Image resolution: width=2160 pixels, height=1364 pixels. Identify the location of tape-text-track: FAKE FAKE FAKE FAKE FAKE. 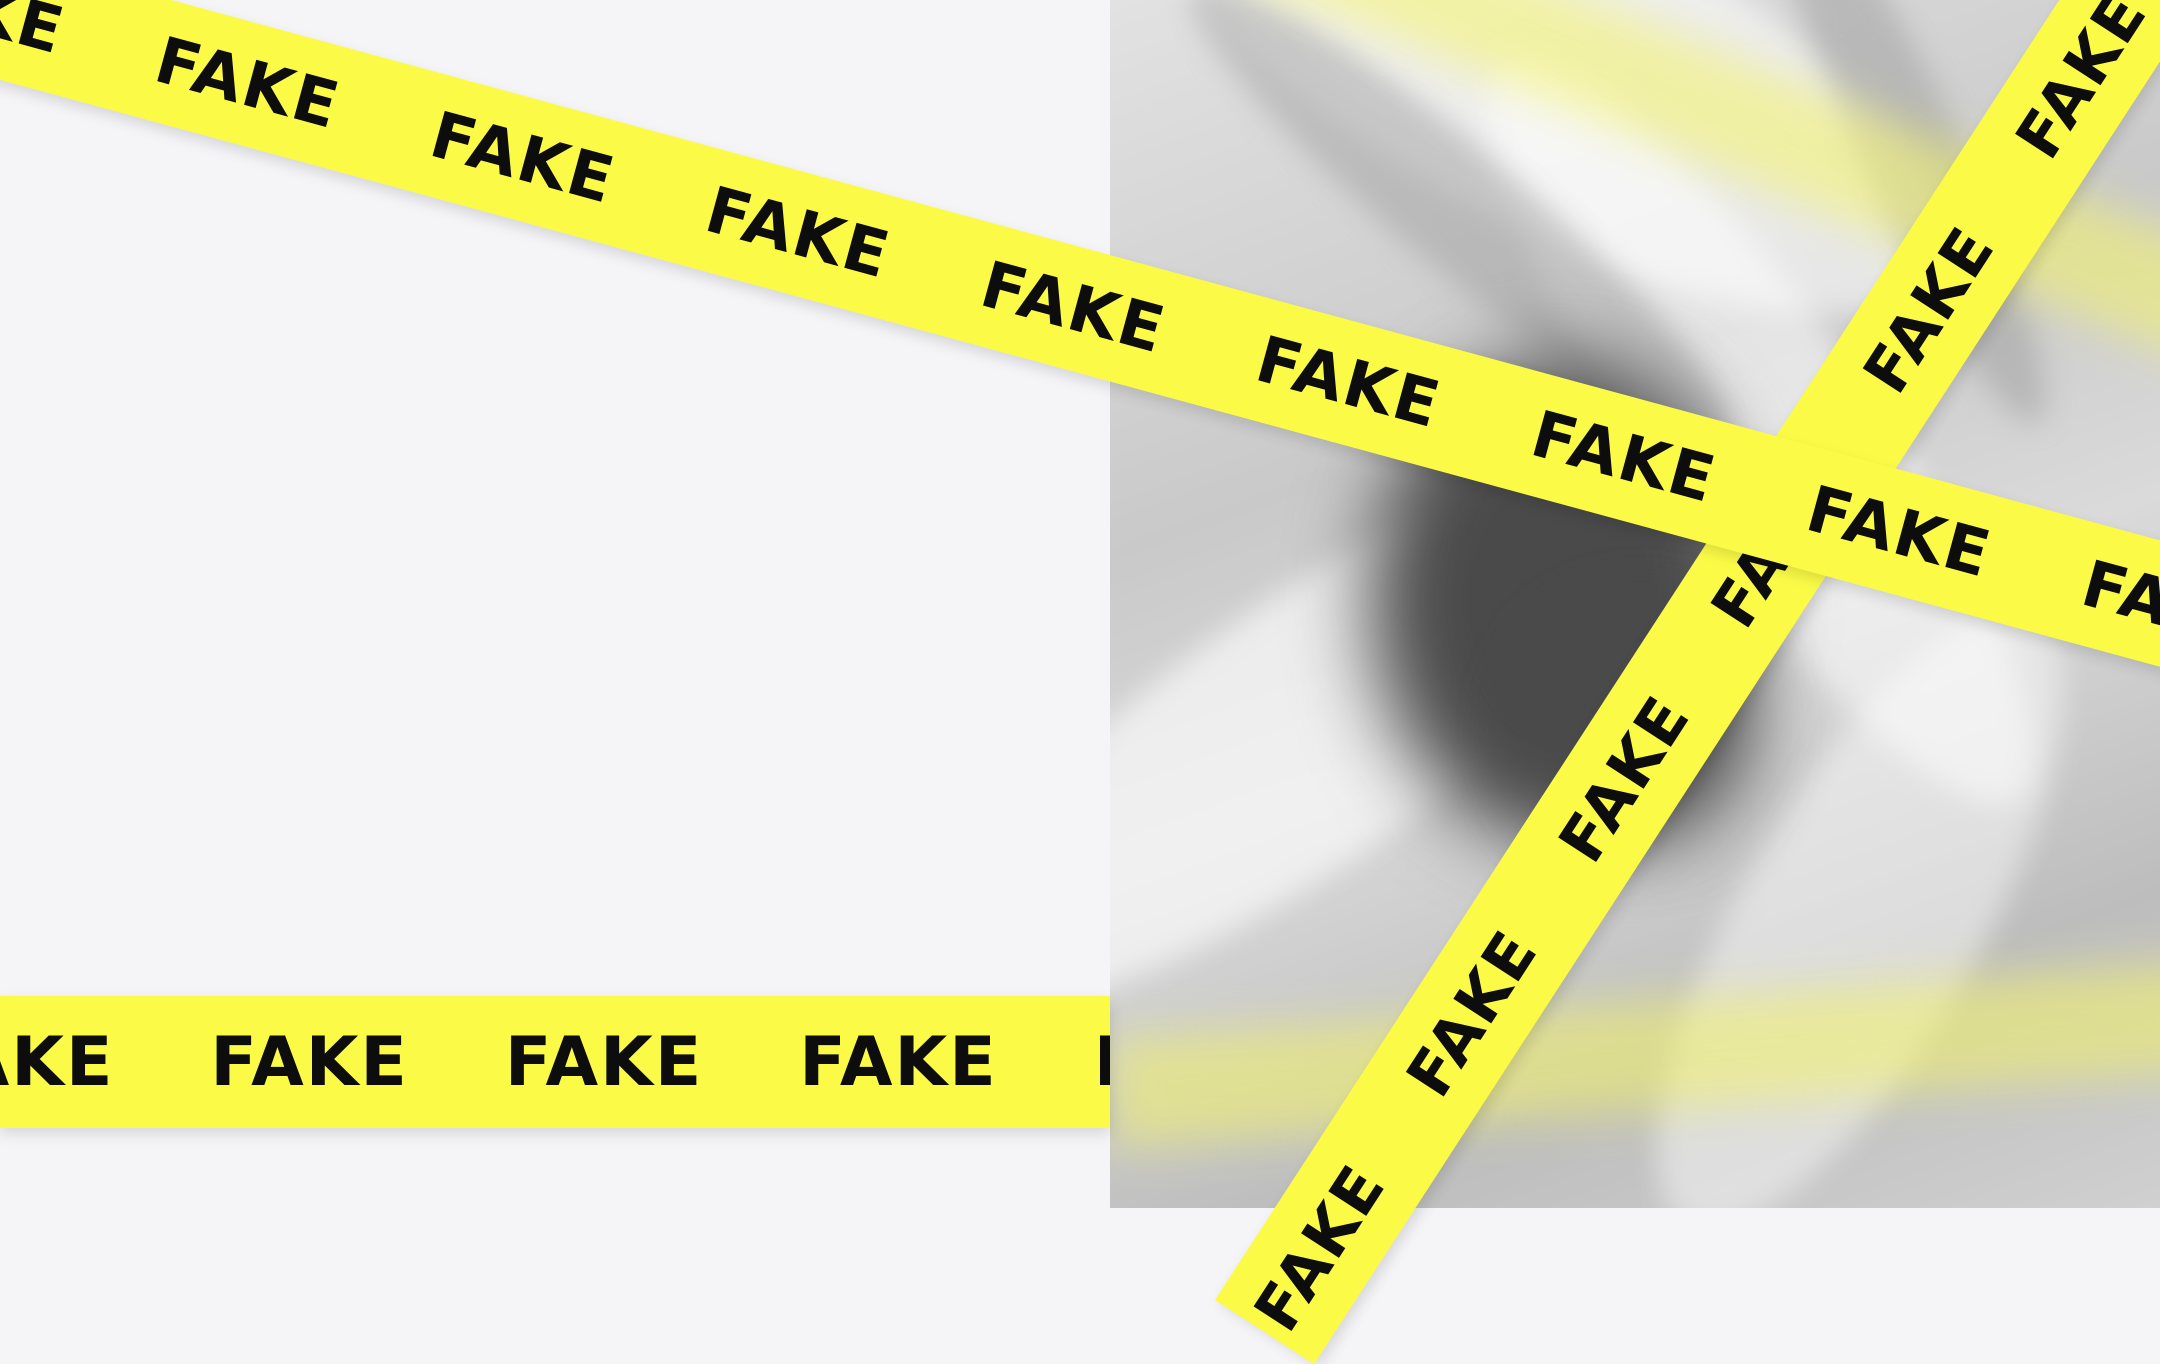
(555, 1062).